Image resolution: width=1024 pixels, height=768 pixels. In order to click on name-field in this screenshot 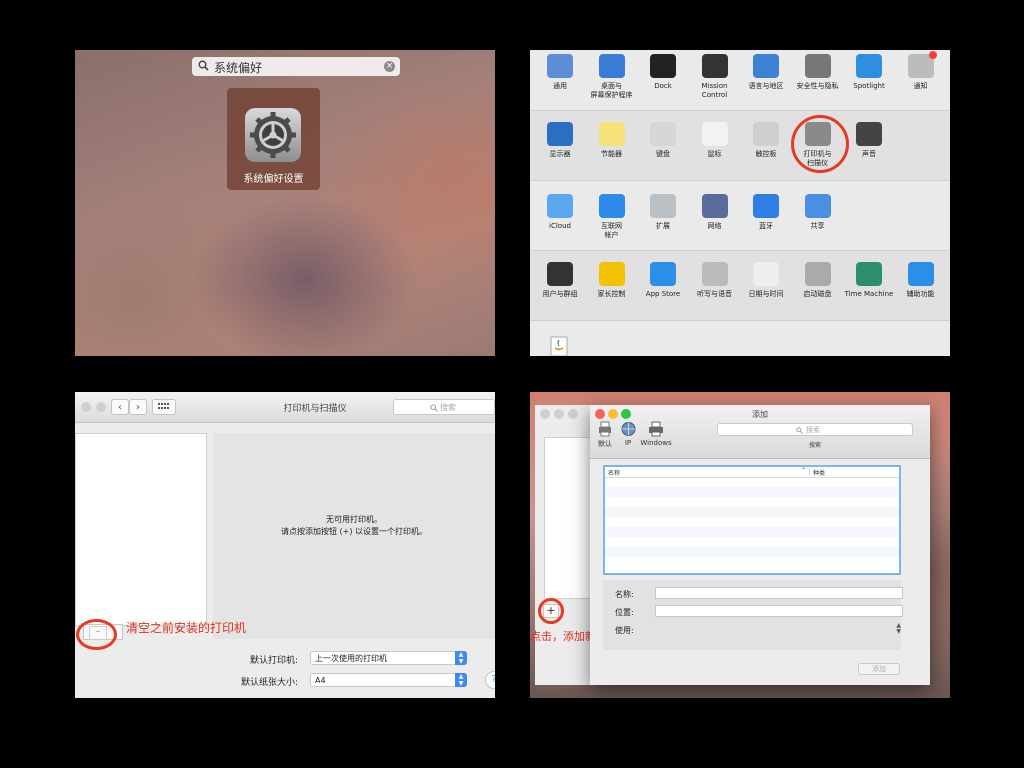, I will do `click(779, 593)`.